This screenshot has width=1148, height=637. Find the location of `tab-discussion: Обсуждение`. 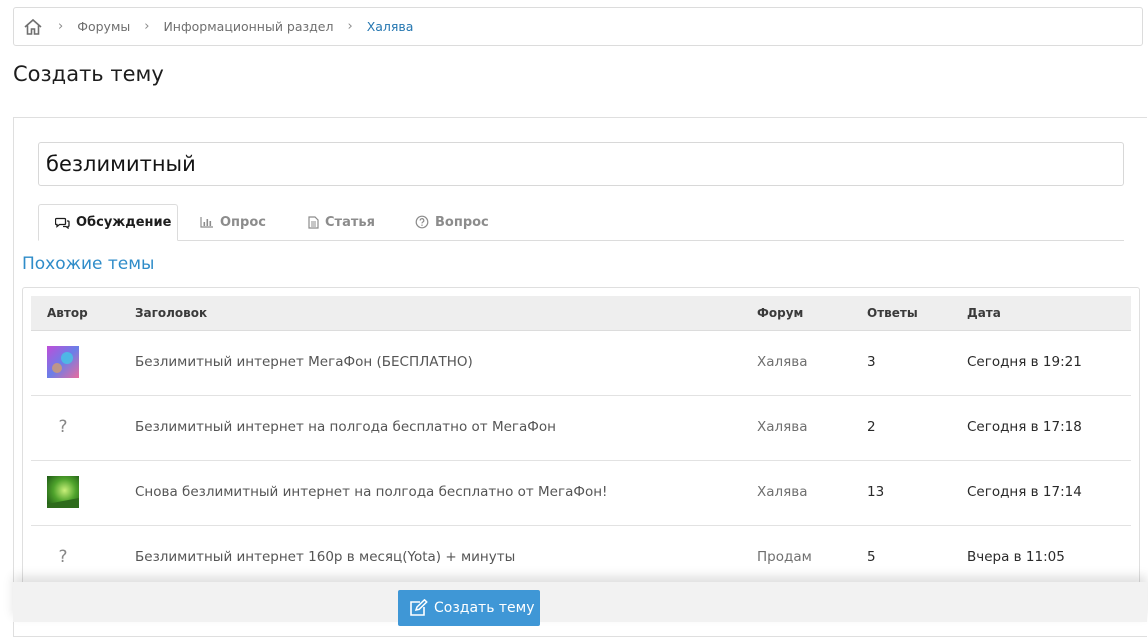

tab-discussion: Обсуждение is located at coordinates (108, 222).